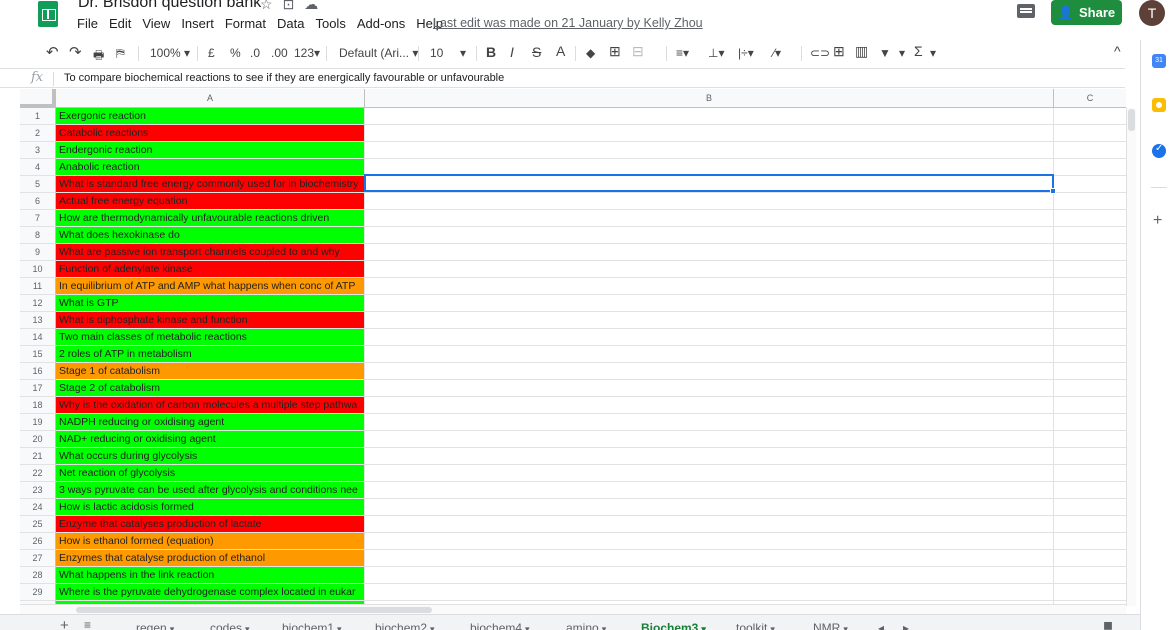 This screenshot has width=1170, height=630. What do you see at coordinates (38, 422) in the screenshot?
I see `row-header: 19` at bounding box center [38, 422].